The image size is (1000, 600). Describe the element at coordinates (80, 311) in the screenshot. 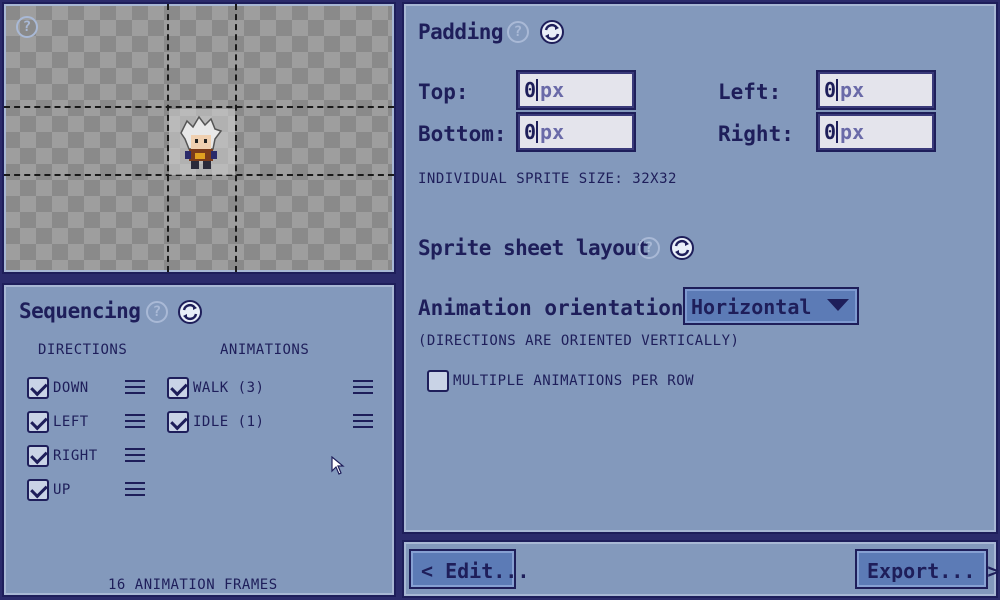

I see `sequencing-title: Sequencing` at that location.